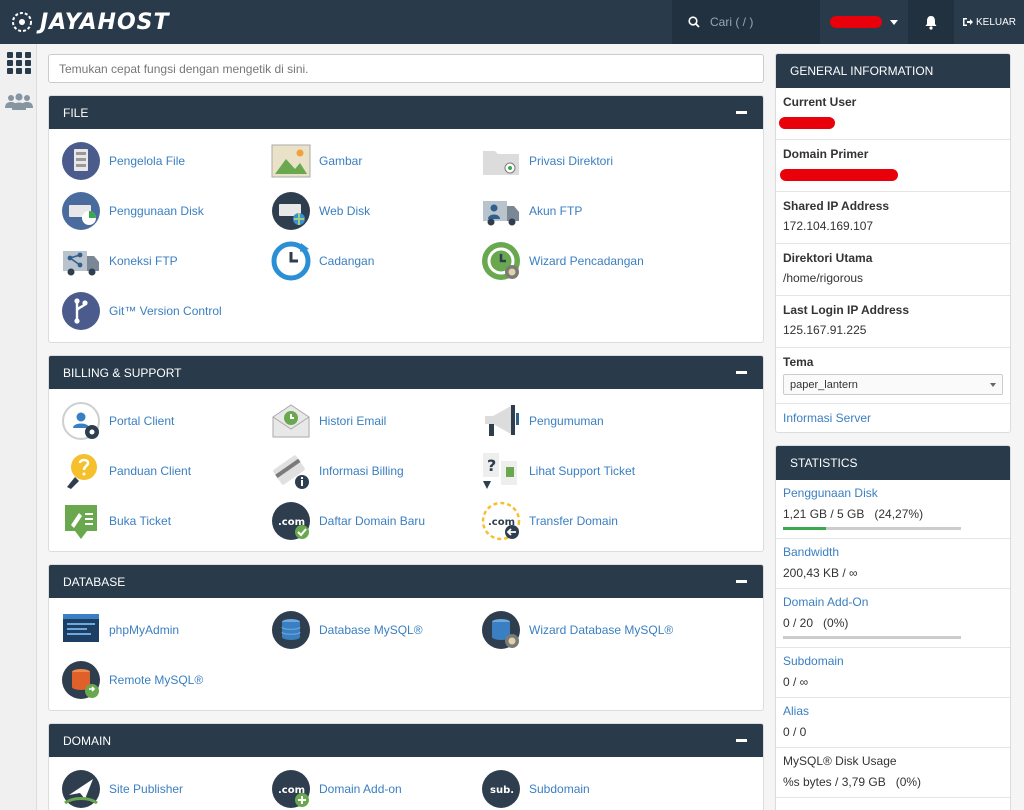 The image size is (1024, 810). What do you see at coordinates (893, 661) in the screenshot?
I see `stat-label: Subdomain` at bounding box center [893, 661].